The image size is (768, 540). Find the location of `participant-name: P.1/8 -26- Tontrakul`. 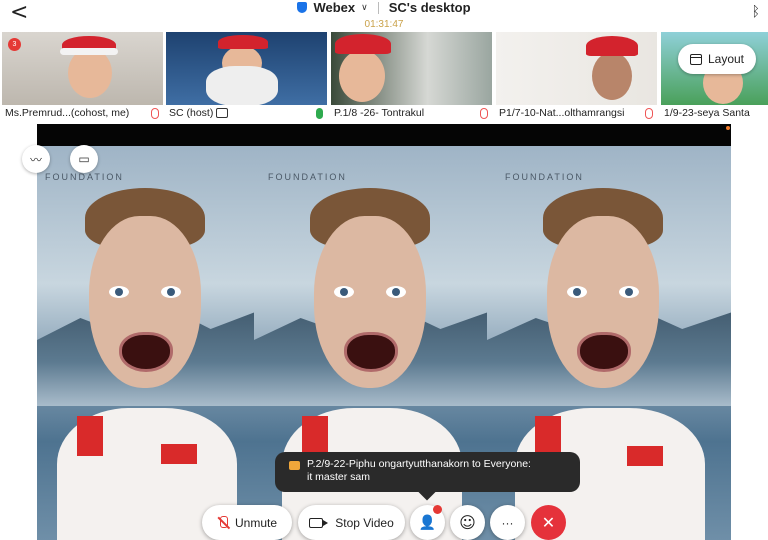

participant-name: P.1/8 -26- Tontrakul is located at coordinates (379, 113).